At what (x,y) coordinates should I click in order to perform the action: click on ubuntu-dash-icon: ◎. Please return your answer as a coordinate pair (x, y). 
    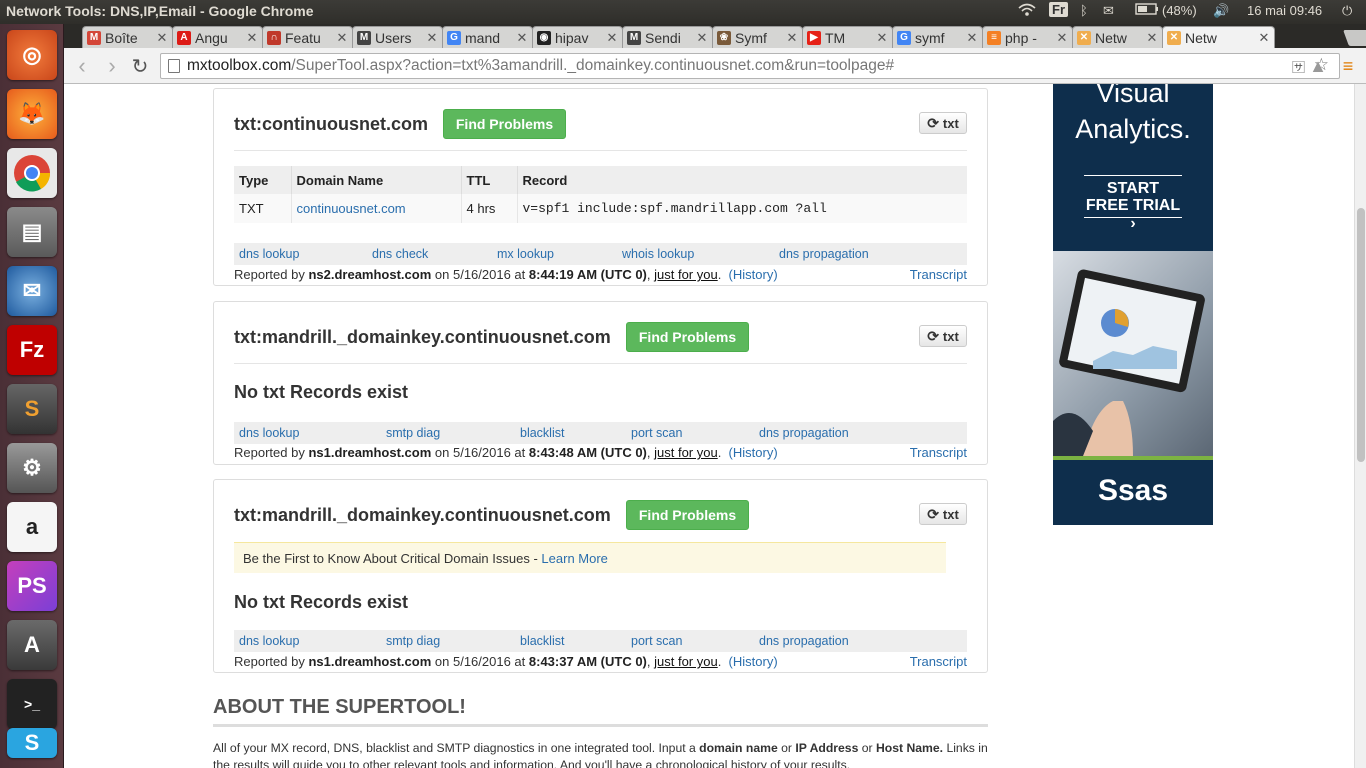
    Looking at the image, I should click on (32, 55).